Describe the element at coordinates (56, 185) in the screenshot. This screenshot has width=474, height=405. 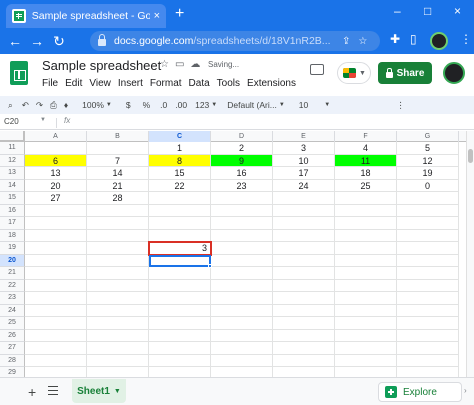
I see `cell-a14: 20` at that location.